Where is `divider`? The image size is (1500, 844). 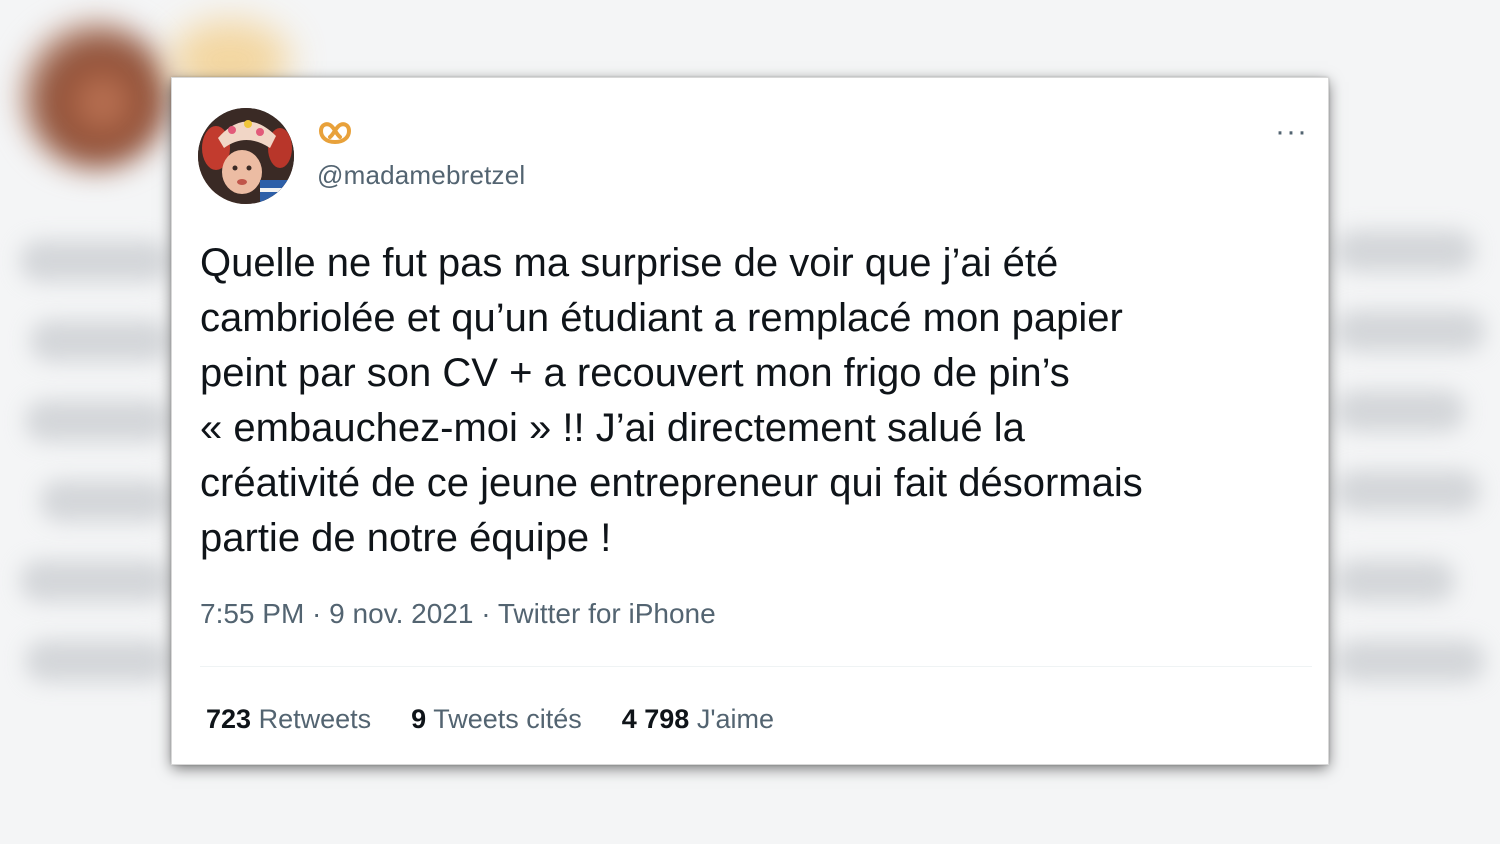 divider is located at coordinates (756, 666).